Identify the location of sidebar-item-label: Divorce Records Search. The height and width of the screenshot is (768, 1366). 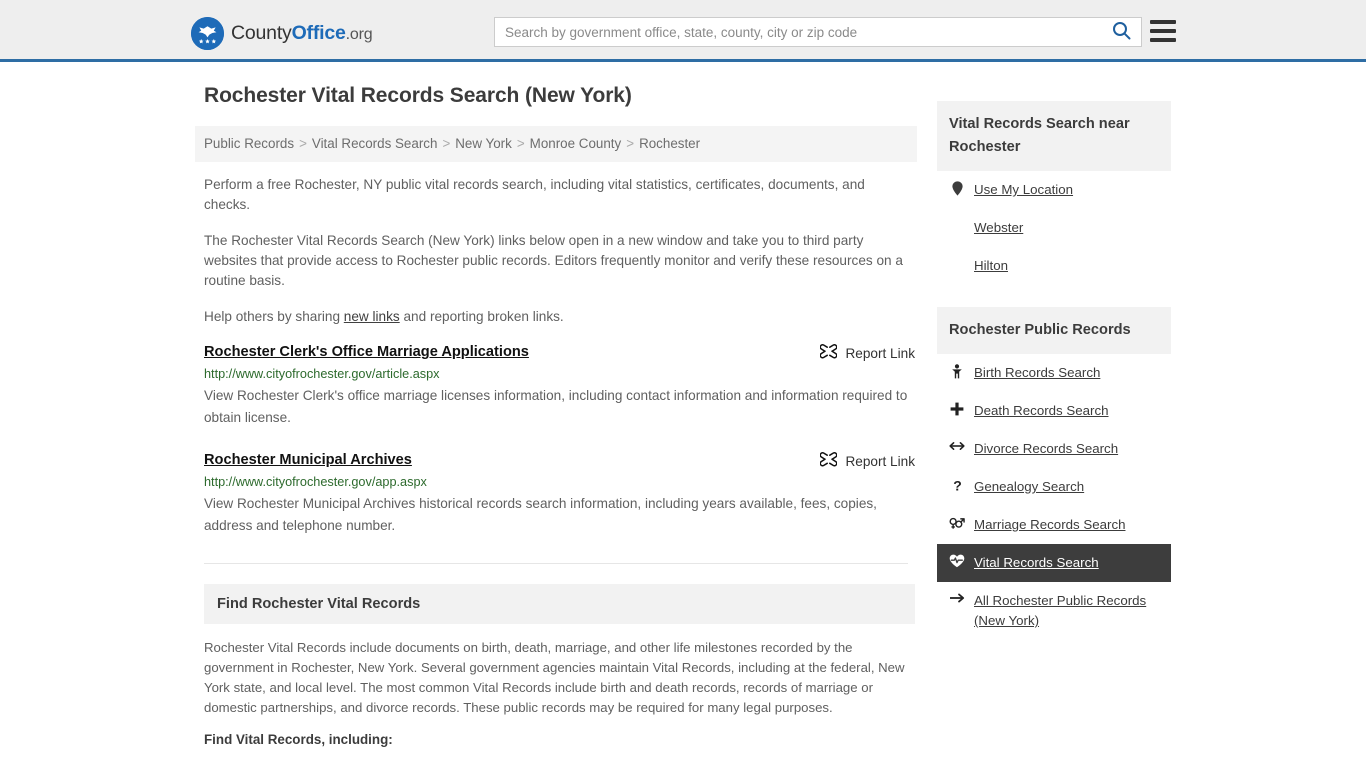
(1046, 448).